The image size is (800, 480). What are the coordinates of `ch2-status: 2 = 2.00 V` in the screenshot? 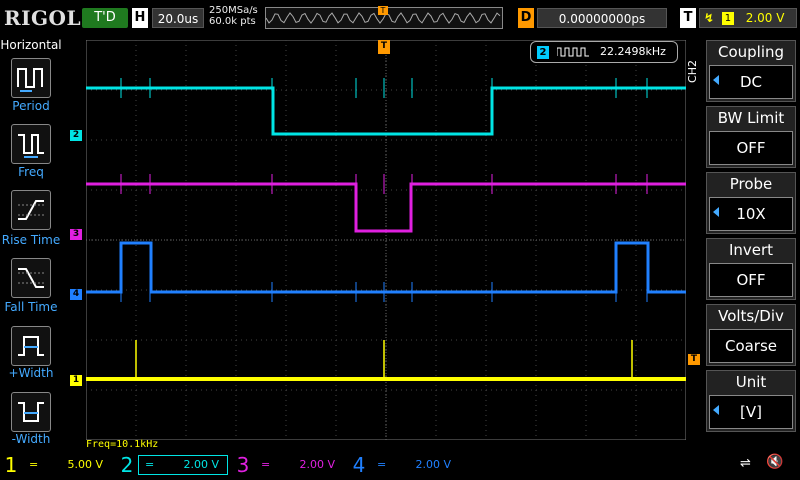 It's located at (174, 465).